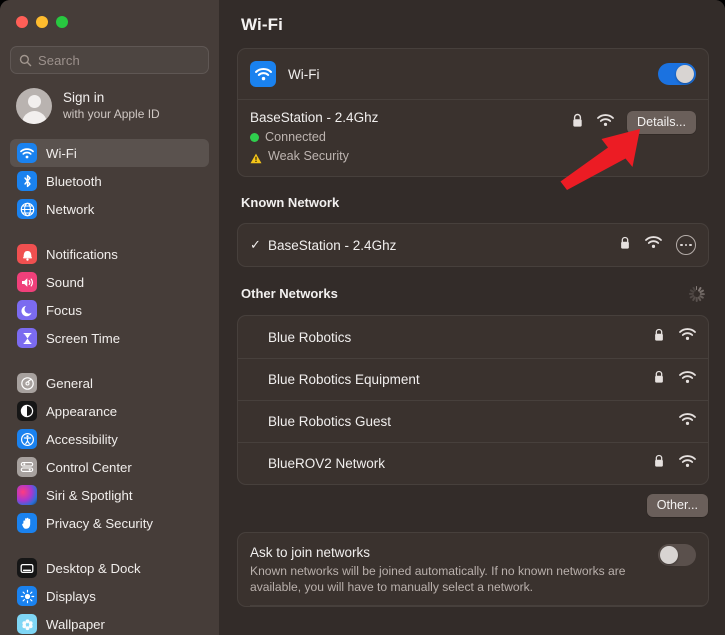  What do you see at coordinates (109, 105) in the screenshot?
I see `apple-id-signin: Sign in with your Apple ID` at bounding box center [109, 105].